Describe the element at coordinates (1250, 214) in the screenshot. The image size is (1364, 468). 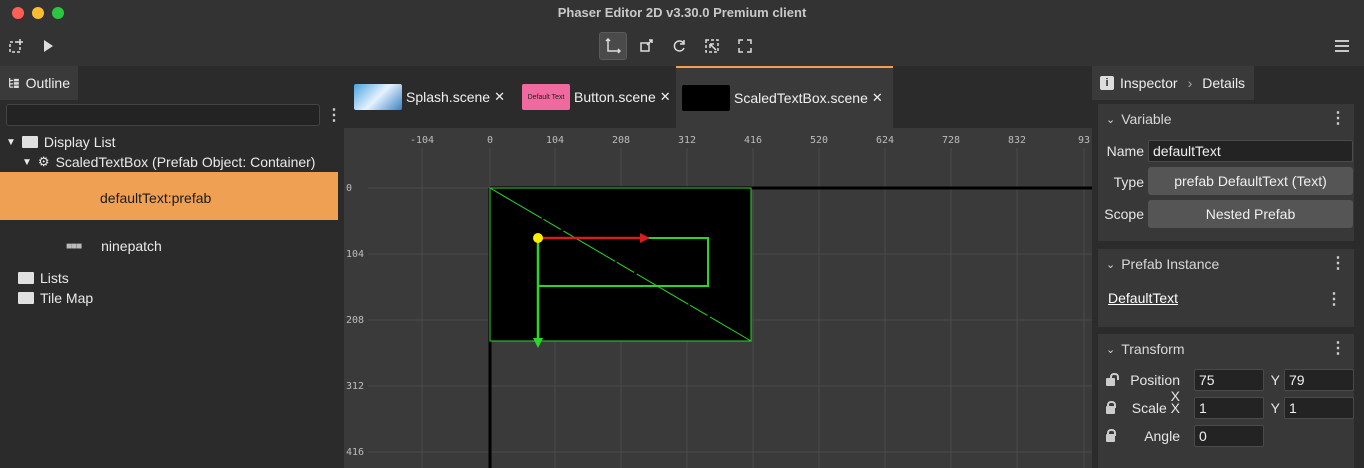
I see `scope-select: Nested Prefab` at that location.